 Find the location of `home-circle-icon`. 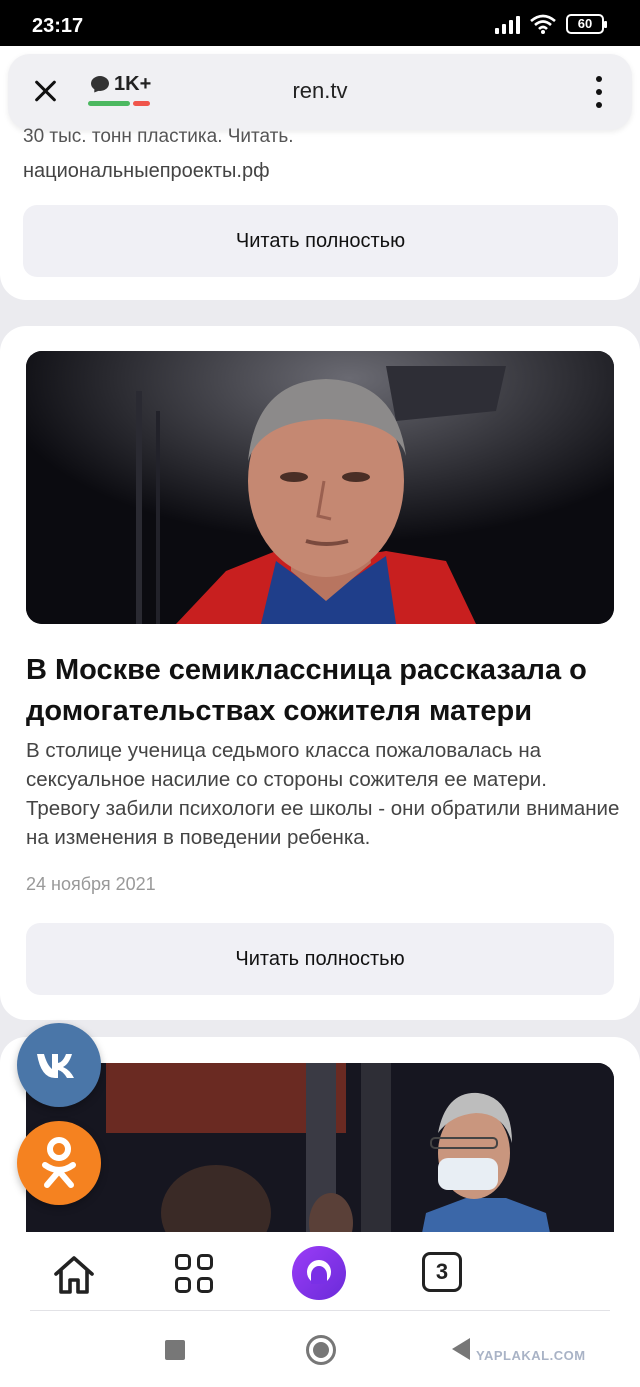

home-circle-icon is located at coordinates (321, 1350).